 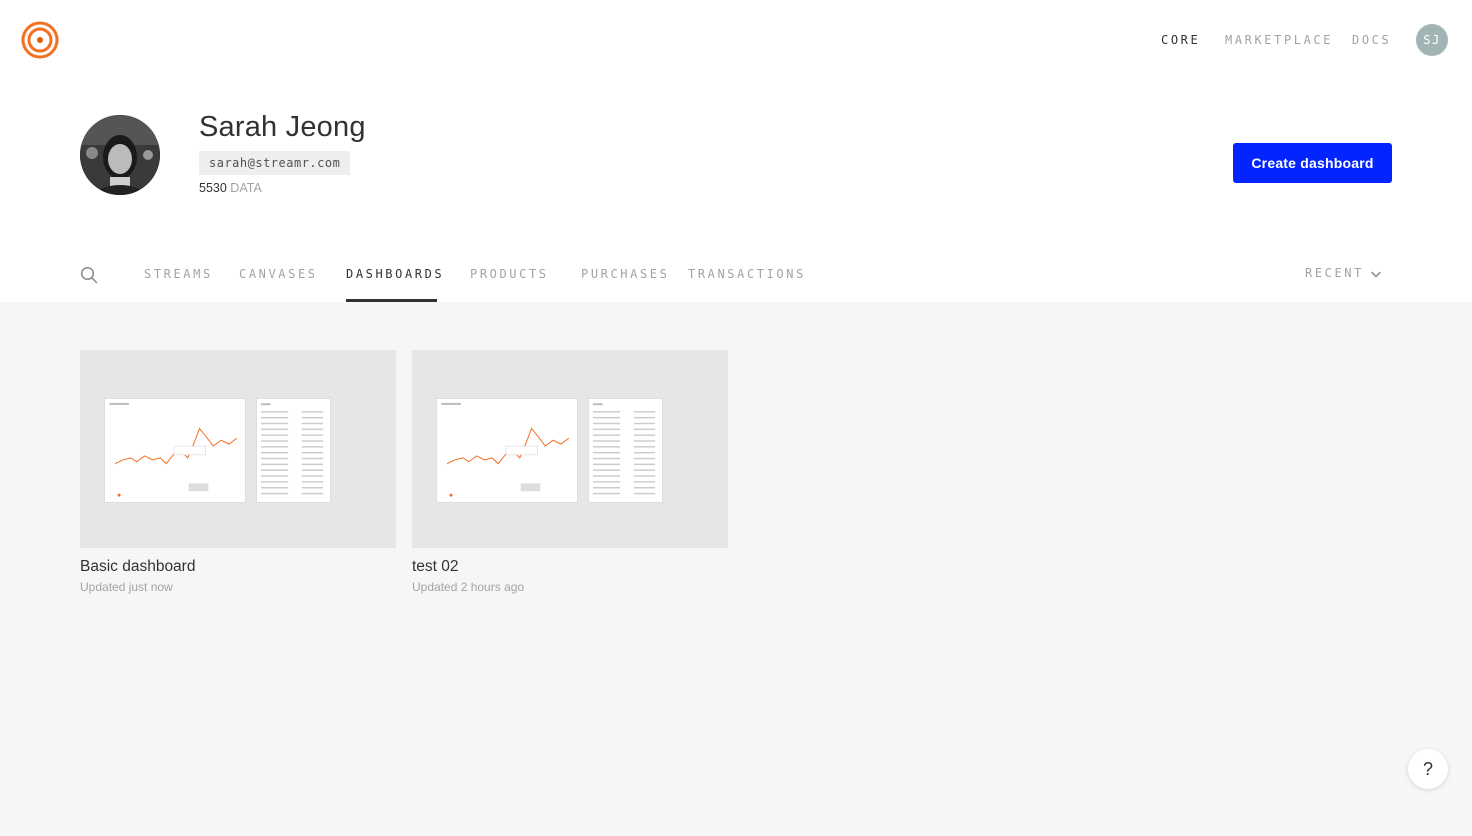 What do you see at coordinates (747, 274) in the screenshot?
I see `tab-transactions: TRANSACTIONS` at bounding box center [747, 274].